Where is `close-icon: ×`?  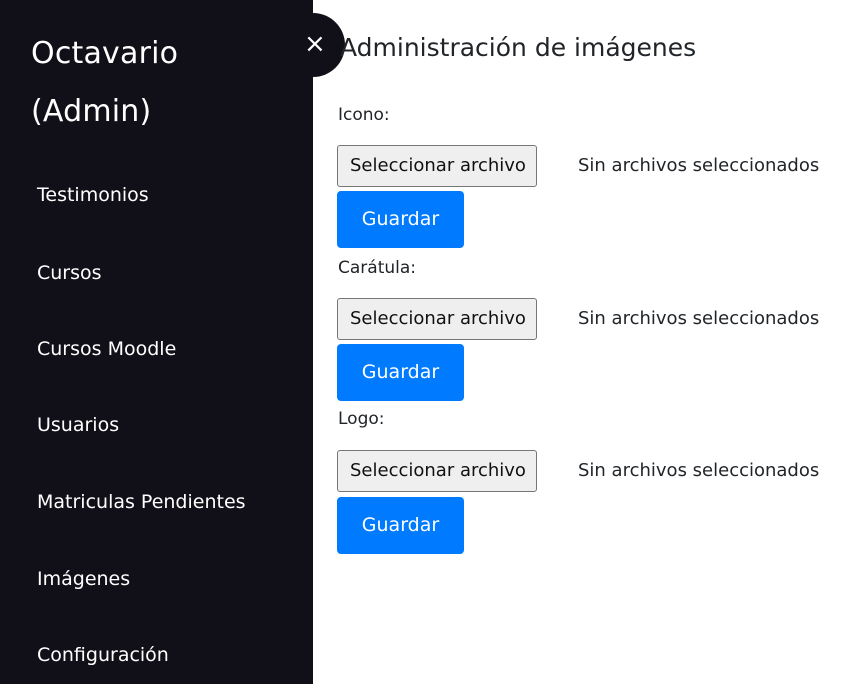 close-icon: × is located at coordinates (315, 44).